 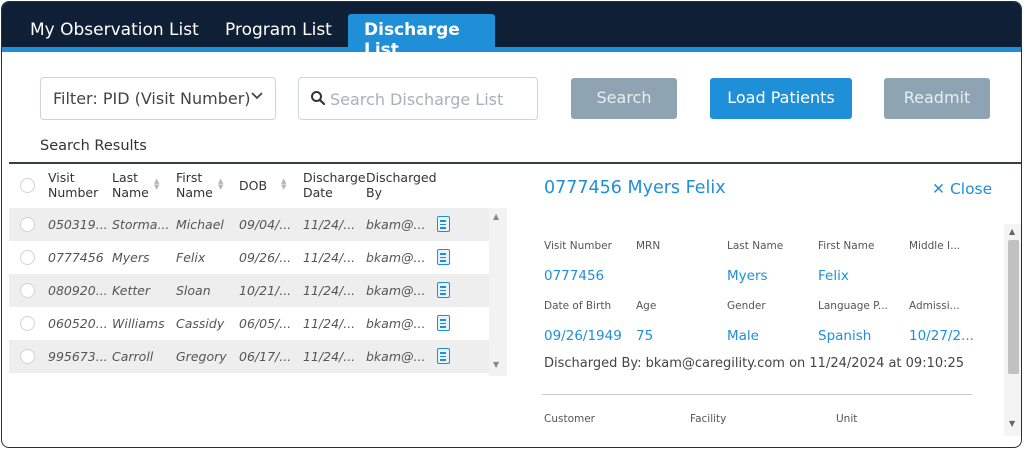 I want to click on filter-label: Filter: PID (Visit Number), so click(x=152, y=98).